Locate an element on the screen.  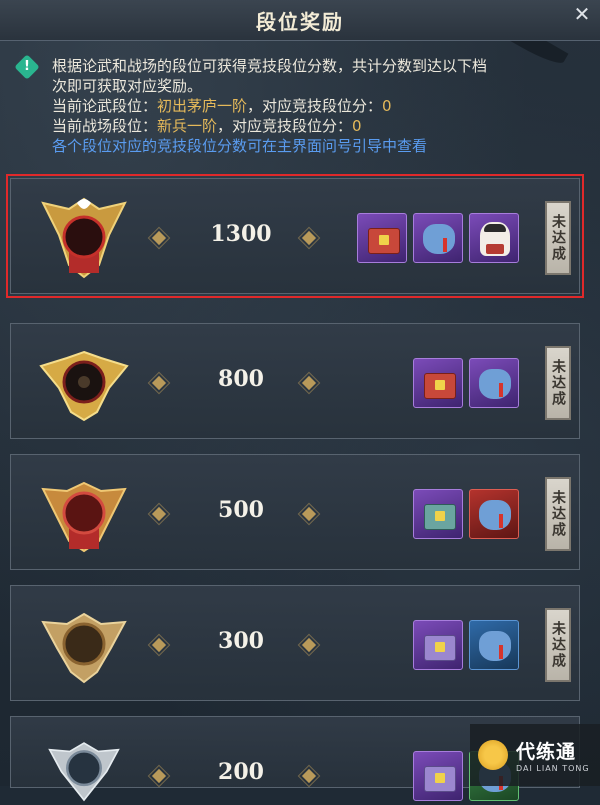
tier-row: 800 未达成 is located at coordinates (295, 381).